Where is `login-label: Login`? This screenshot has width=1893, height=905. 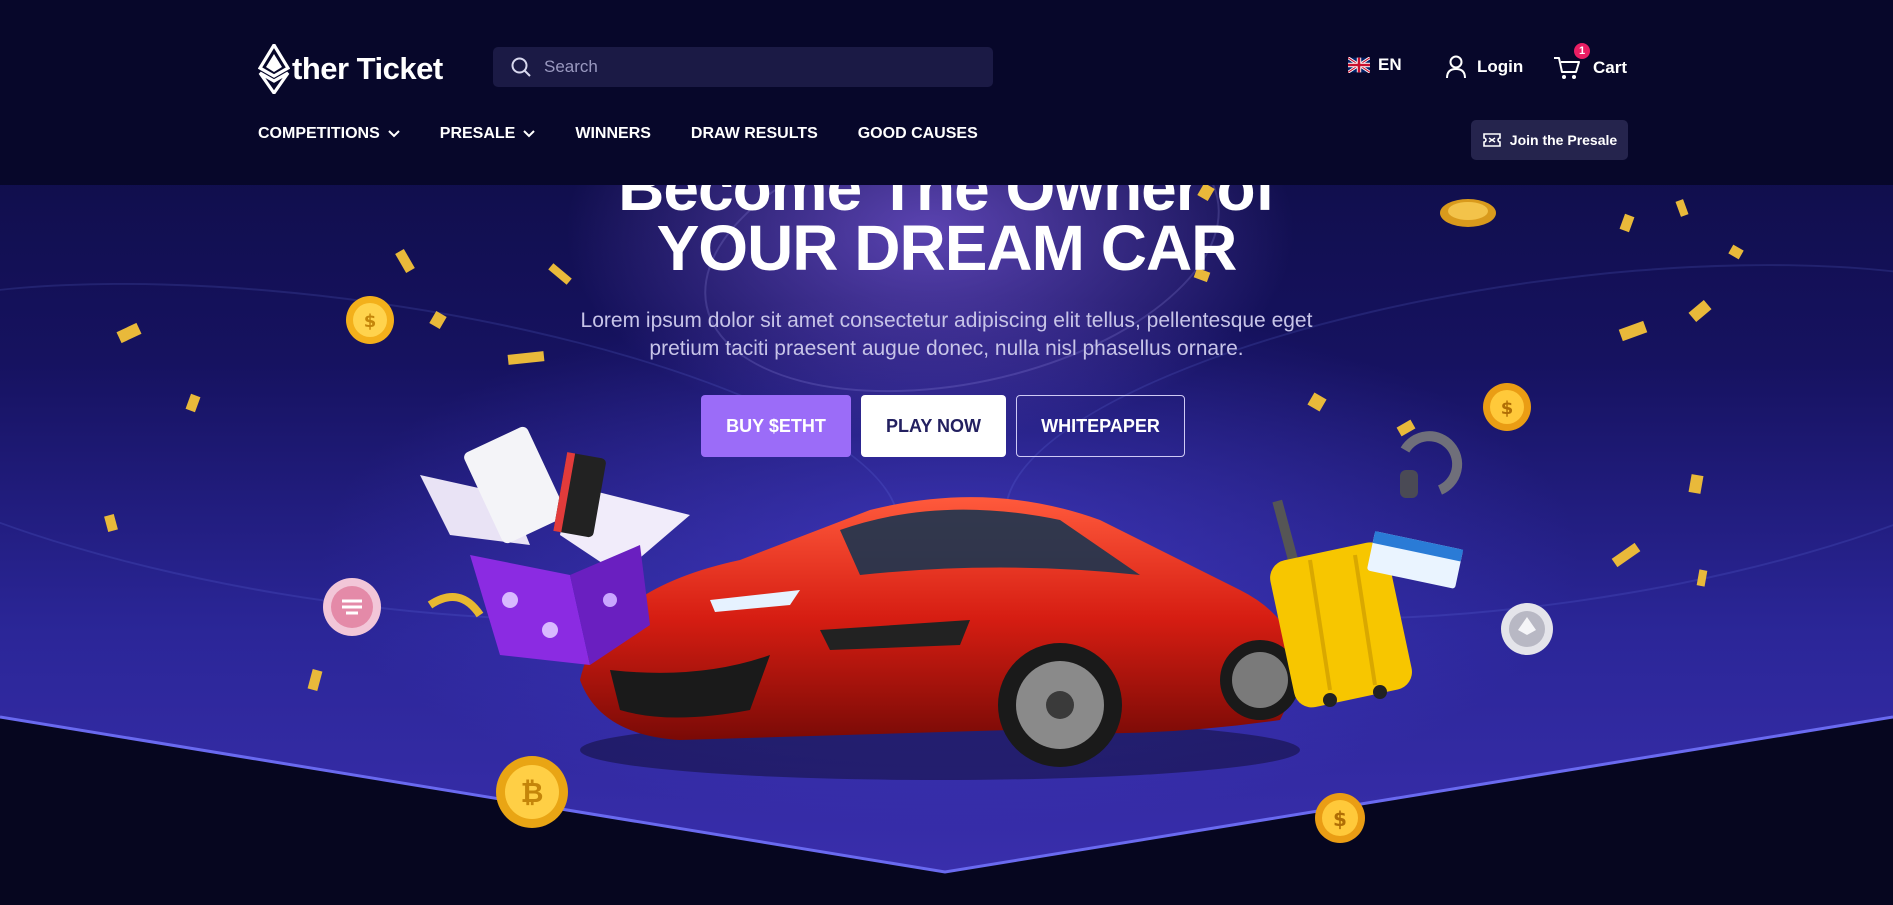 login-label: Login is located at coordinates (1500, 66).